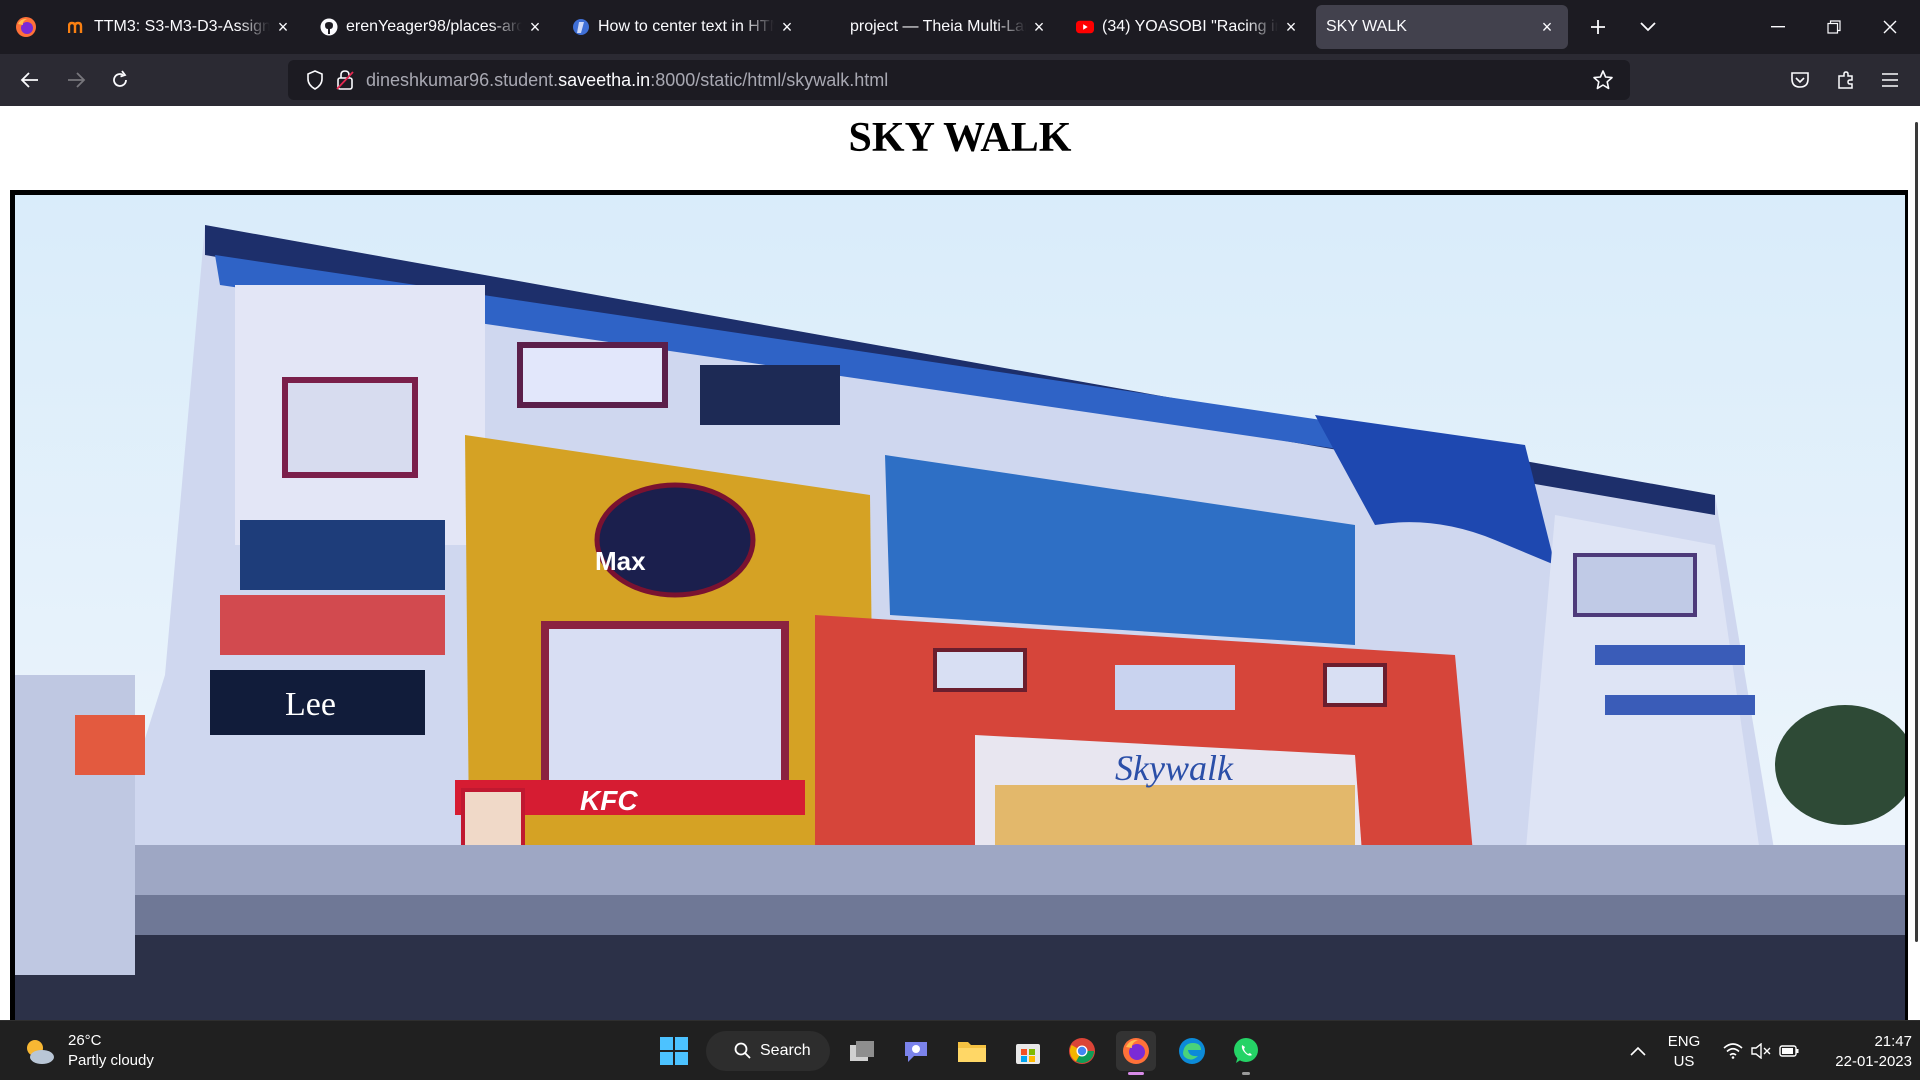 This screenshot has width=1920, height=1080. I want to click on microsoft-store-button, so click(1028, 1051).